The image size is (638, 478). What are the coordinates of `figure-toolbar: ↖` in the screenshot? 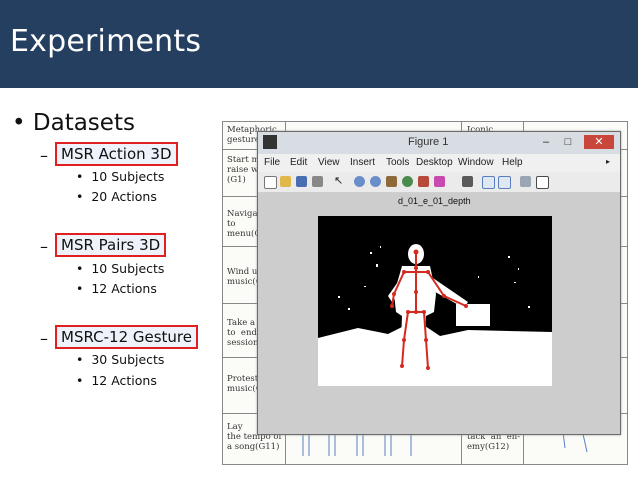 It's located at (439, 182).